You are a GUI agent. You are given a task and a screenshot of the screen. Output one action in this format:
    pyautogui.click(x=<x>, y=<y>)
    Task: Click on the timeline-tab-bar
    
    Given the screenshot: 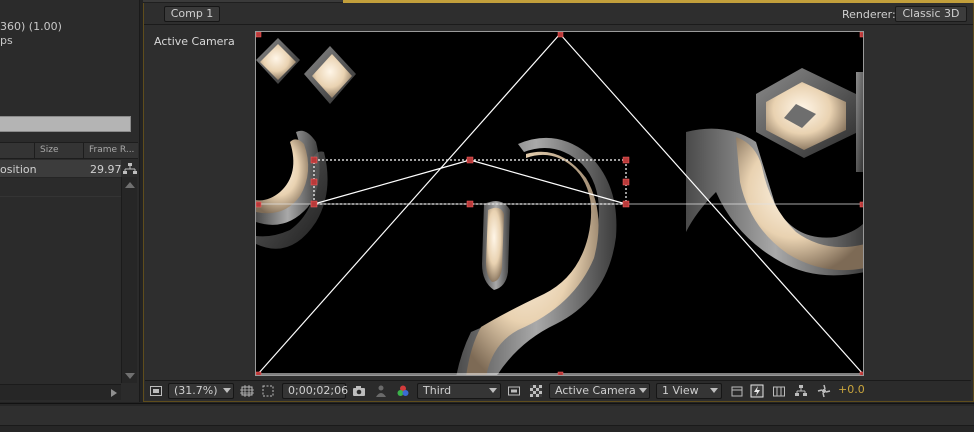 What is the action you would take?
    pyautogui.click(x=487, y=416)
    